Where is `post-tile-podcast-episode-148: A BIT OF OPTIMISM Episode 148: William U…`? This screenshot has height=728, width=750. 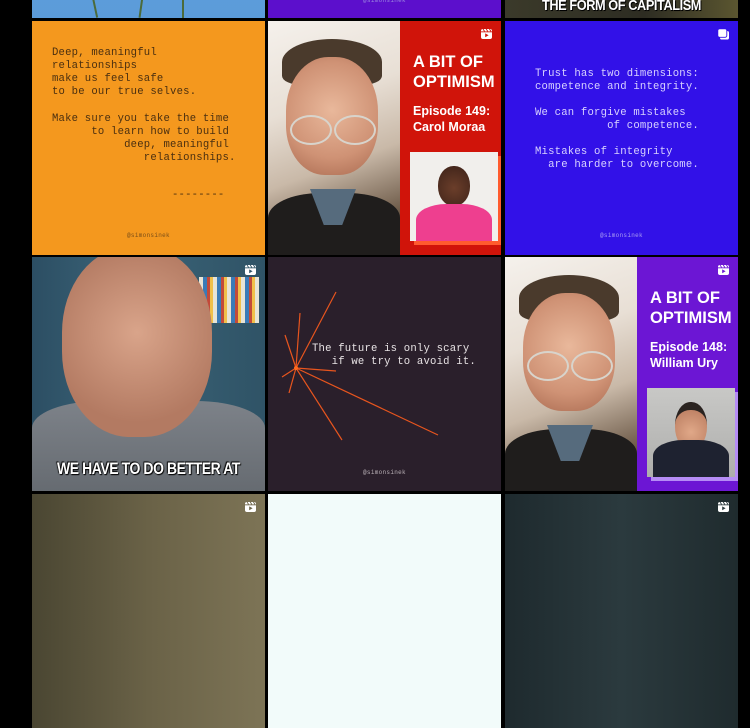
post-tile-podcast-episode-148: A BIT OF OPTIMISM Episode 148: William U… is located at coordinates (621, 374).